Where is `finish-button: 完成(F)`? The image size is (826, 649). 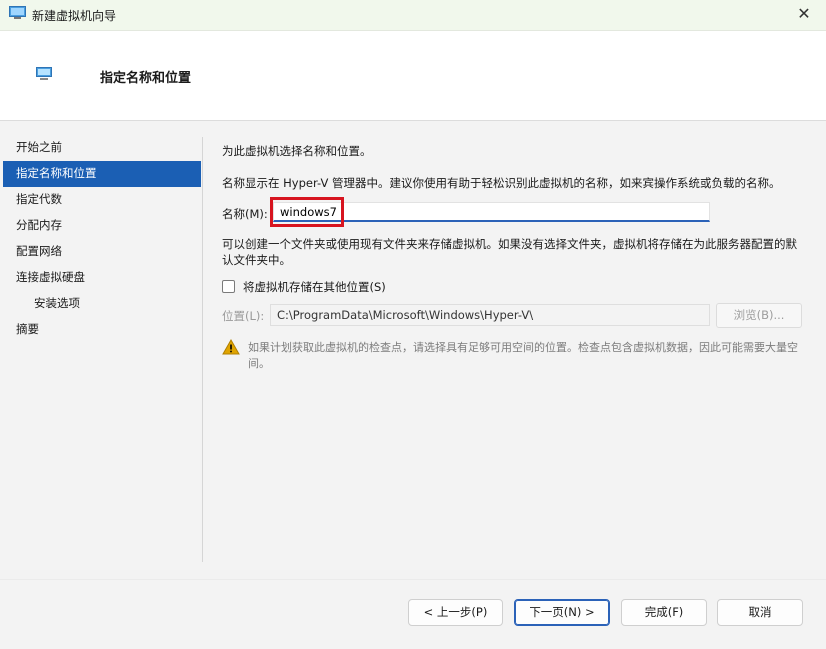
finish-button: 完成(F) is located at coordinates (664, 612).